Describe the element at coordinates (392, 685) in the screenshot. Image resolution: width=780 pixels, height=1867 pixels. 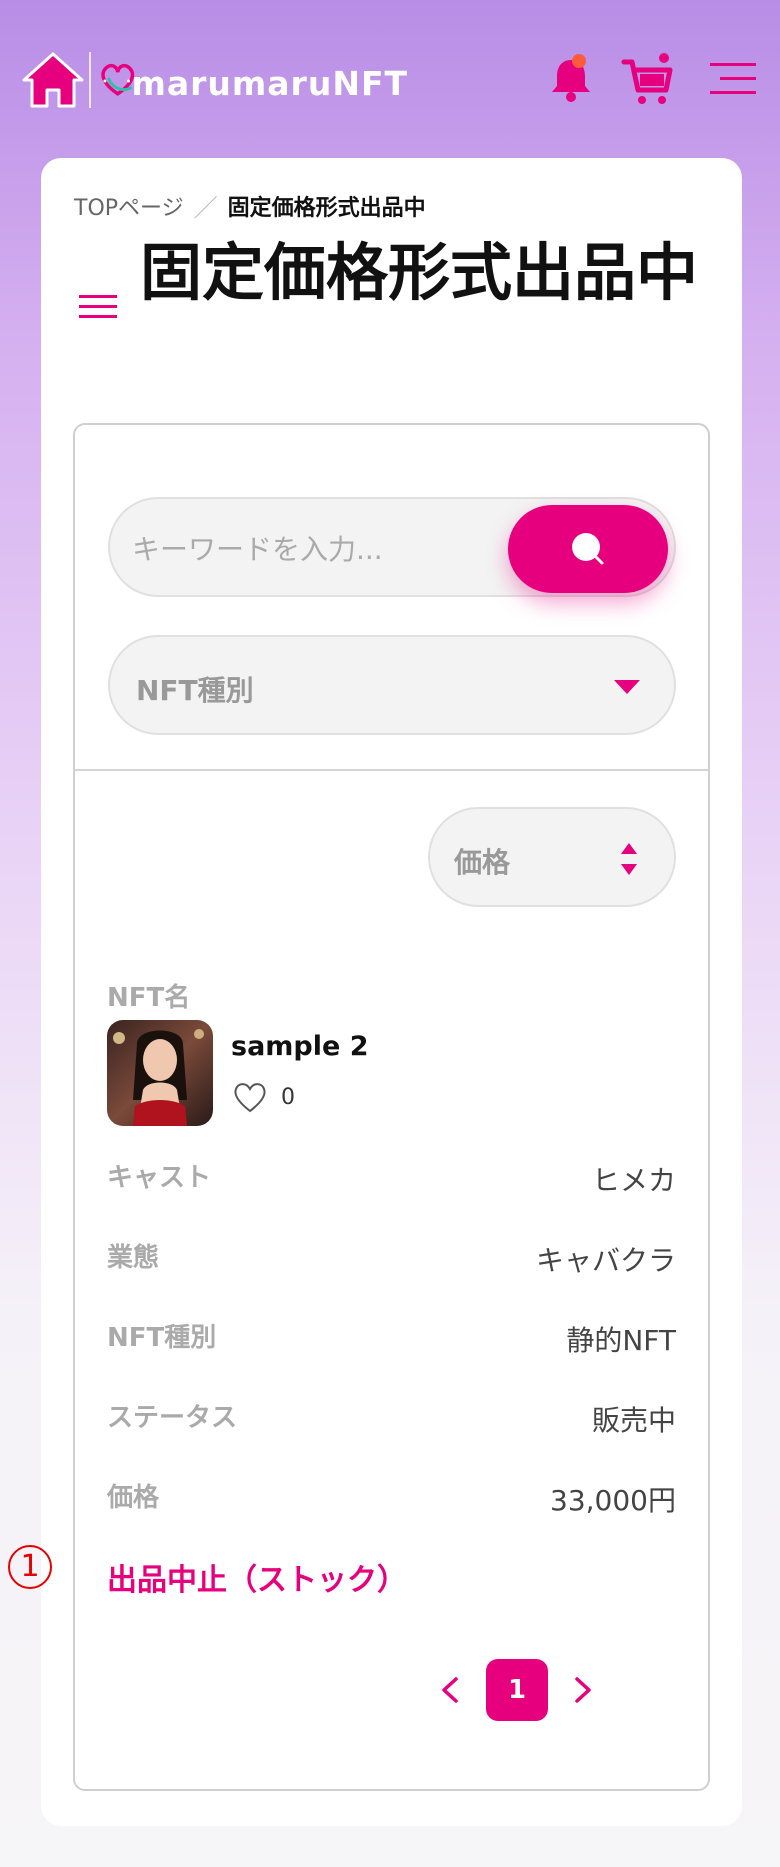
I see `nft-type-select: NFT種別` at that location.